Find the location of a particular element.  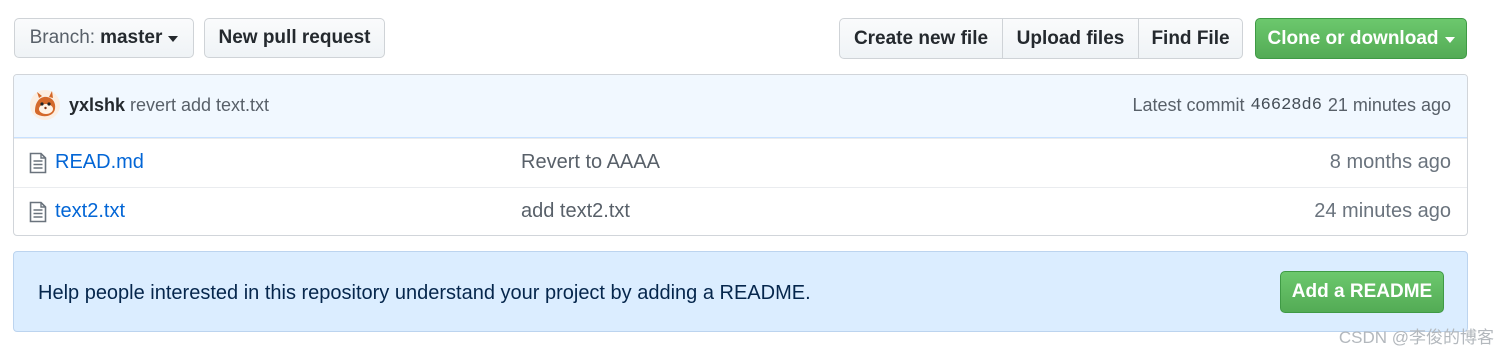

file-commit-message: add text2.txt is located at coordinates (575, 211).